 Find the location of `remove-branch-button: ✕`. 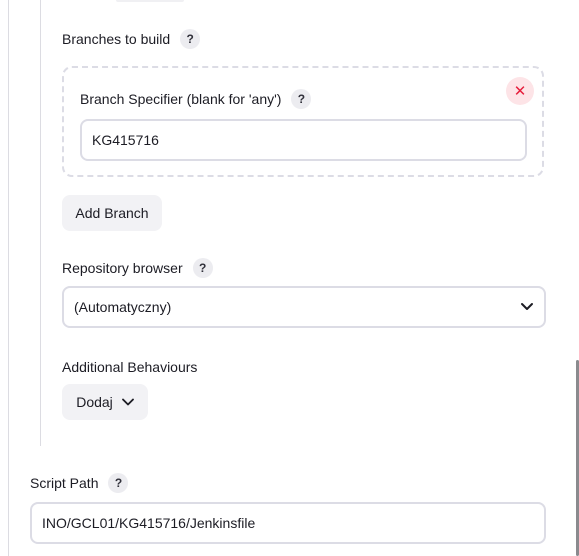

remove-branch-button: ✕ is located at coordinates (520, 91).